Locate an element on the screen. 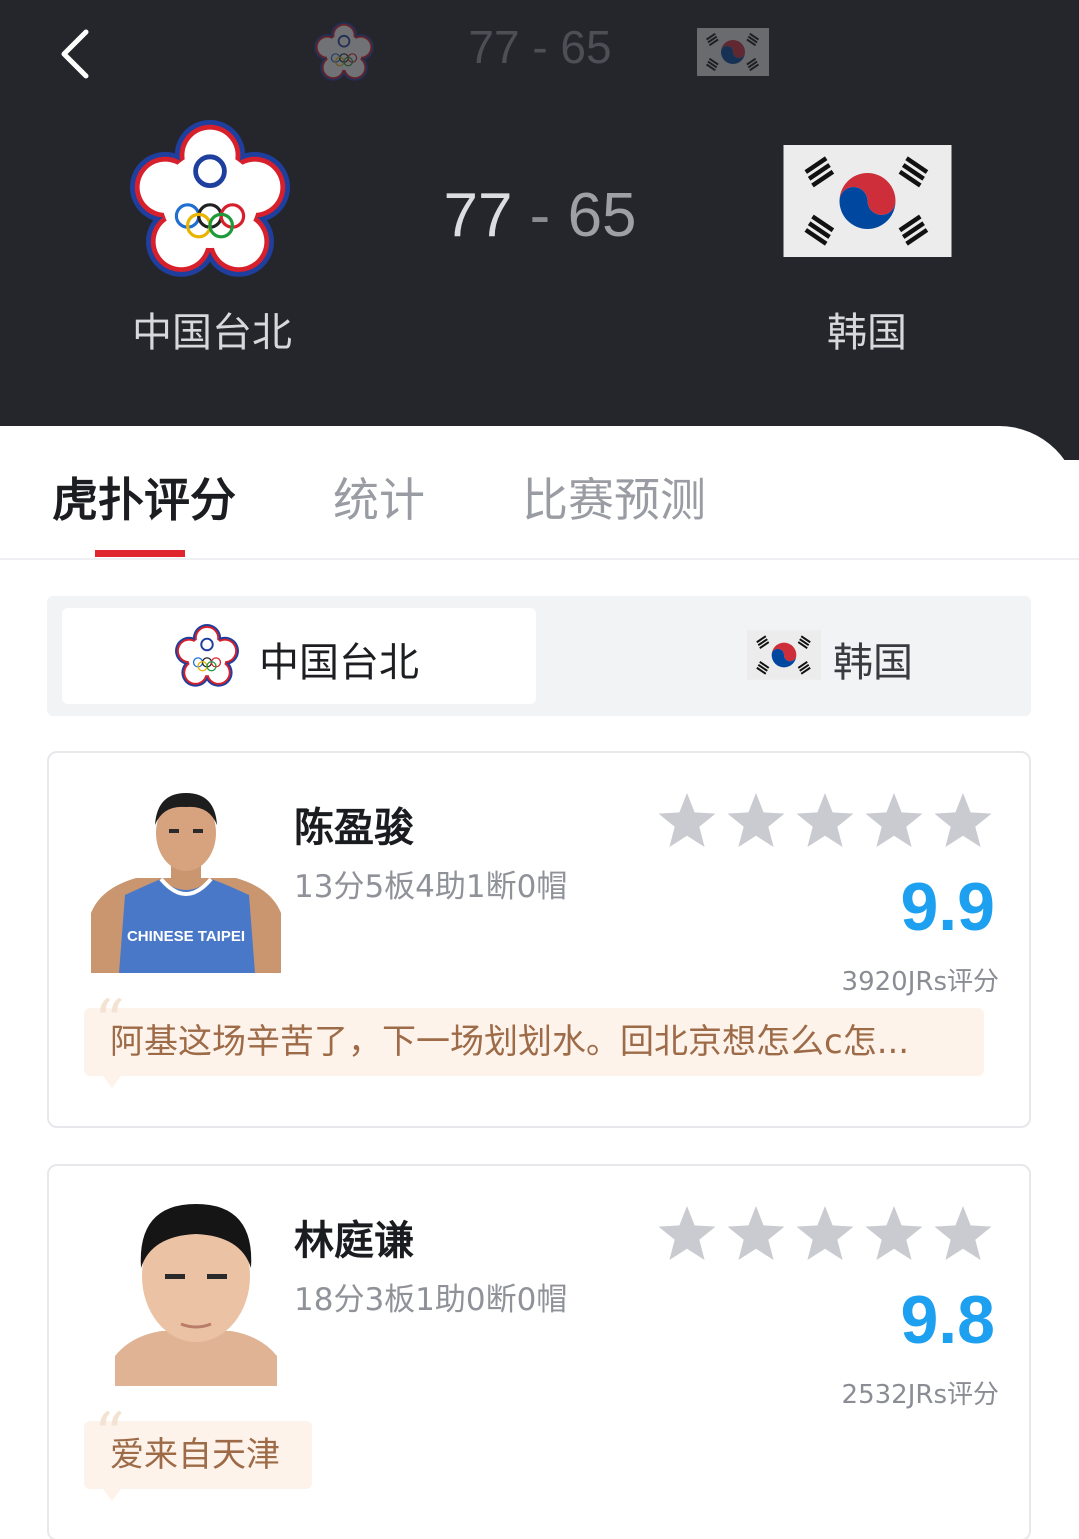 Image resolution: width=1079 pixels, height=1539 pixels. player-name: 陈盈骏 is located at coordinates (354, 828).